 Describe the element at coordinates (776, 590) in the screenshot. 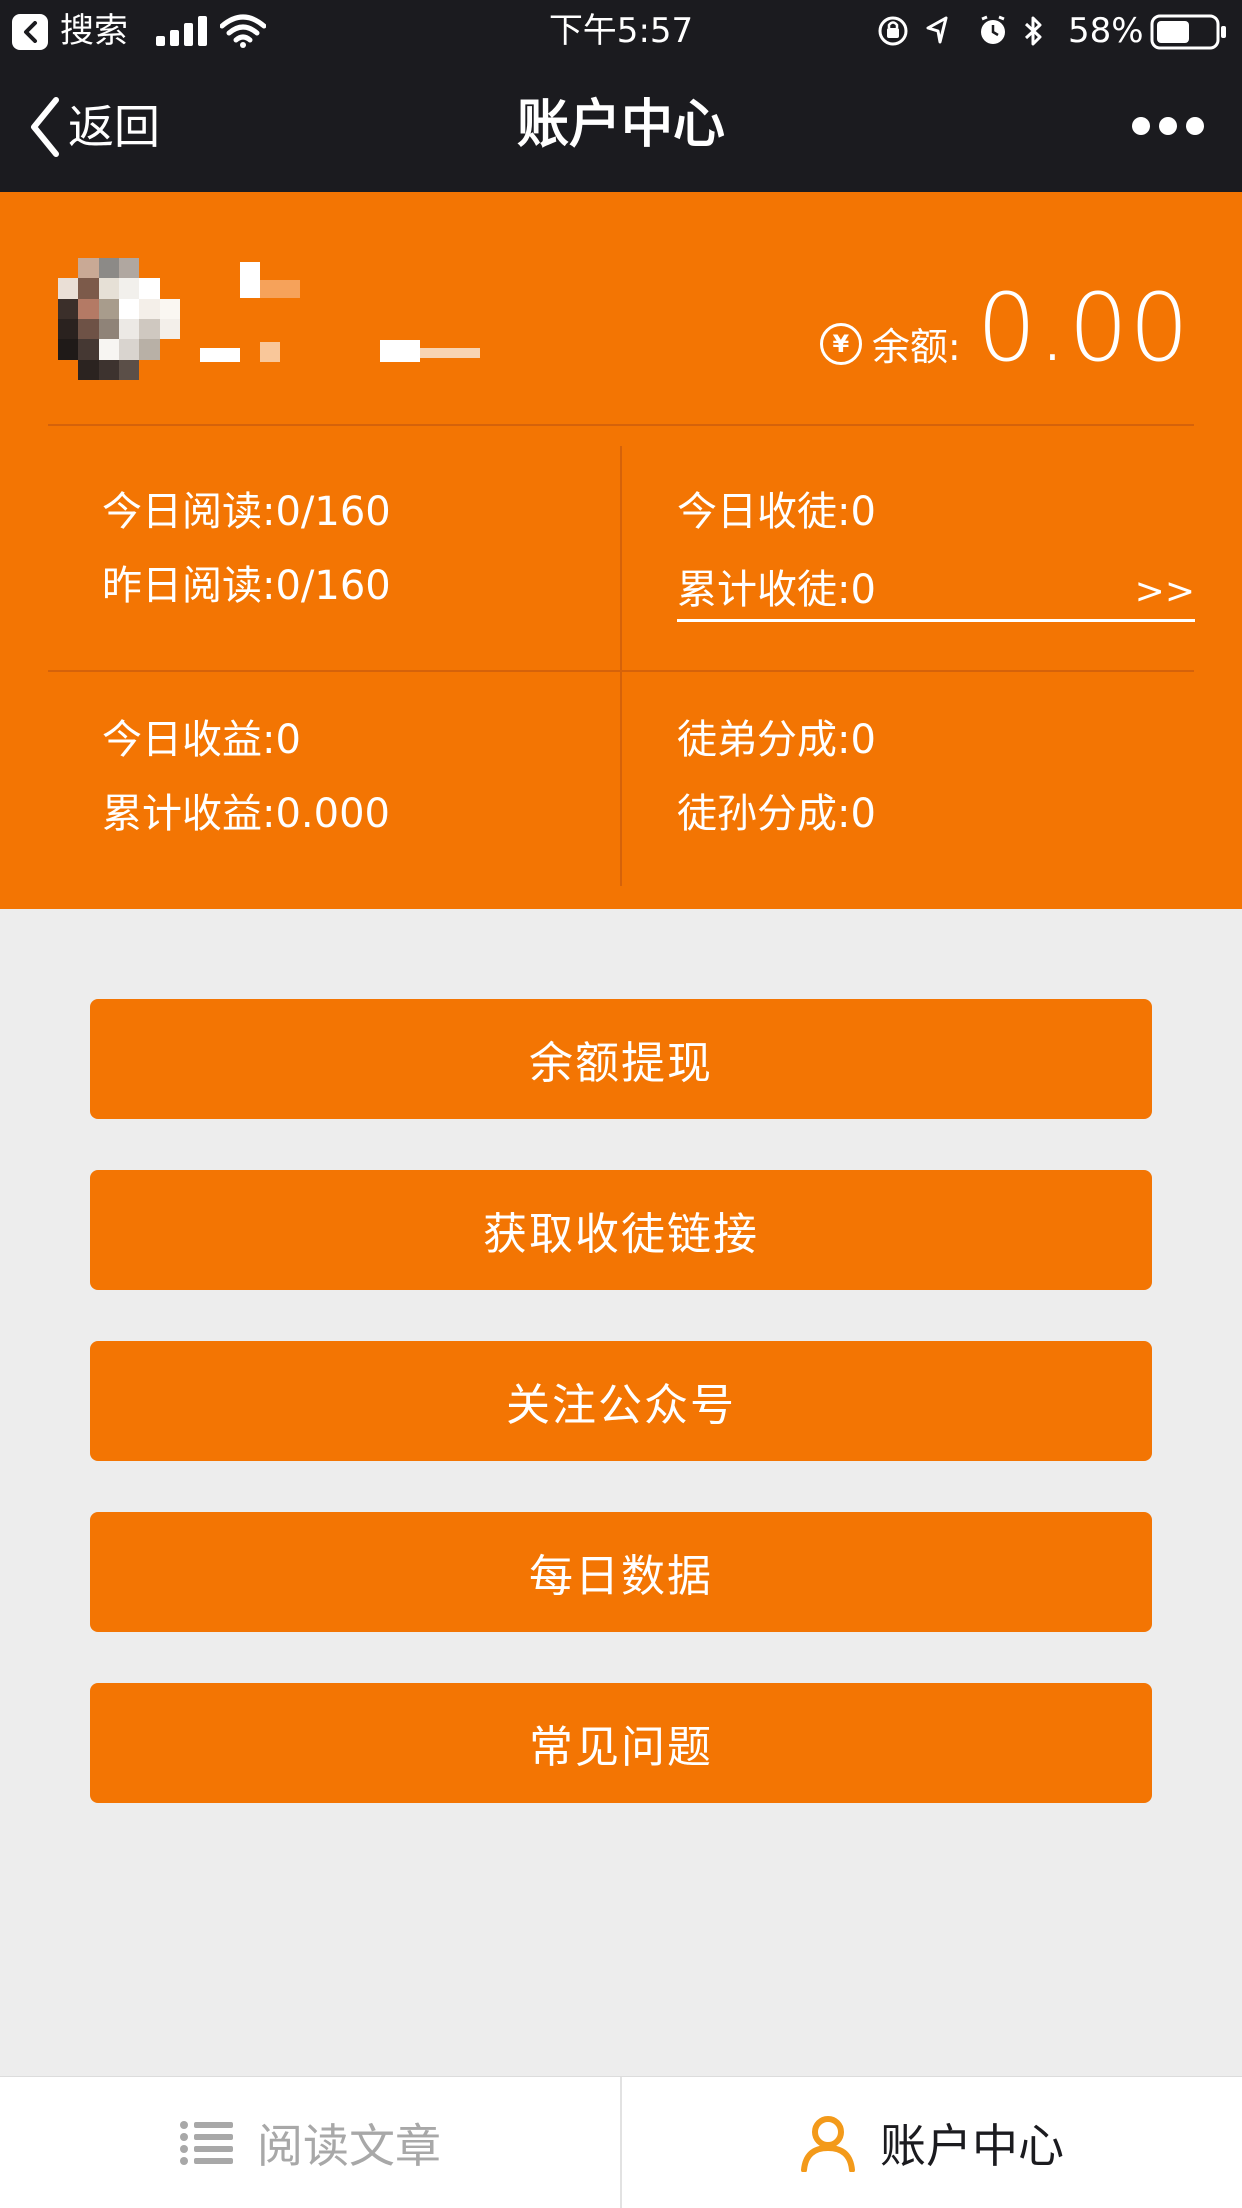

I see `total-followers: 累计收徒:0` at that location.